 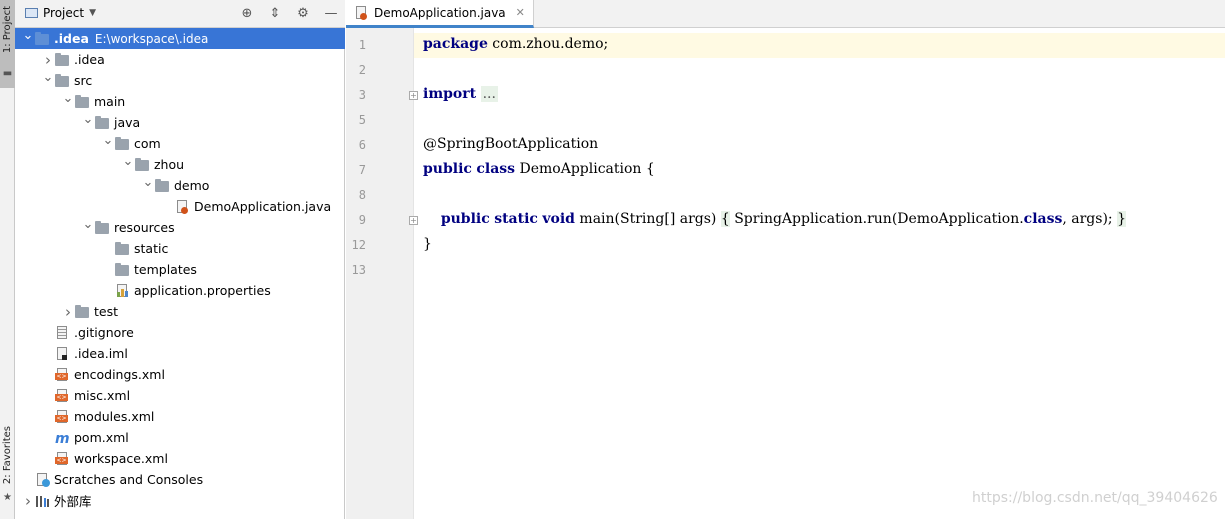 I want to click on tree-item: <> encodings.xml, so click(x=180, y=374).